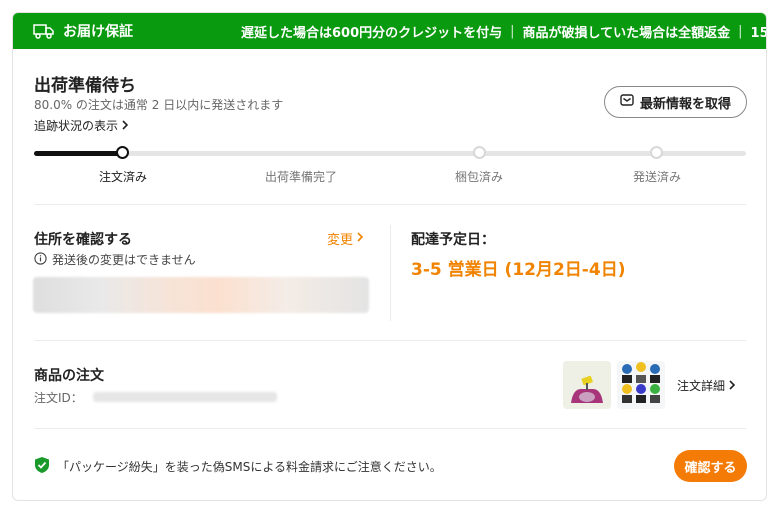  Describe the element at coordinates (685, 104) in the screenshot. I see `get-latest-info-label: 最新情報を取得` at that location.